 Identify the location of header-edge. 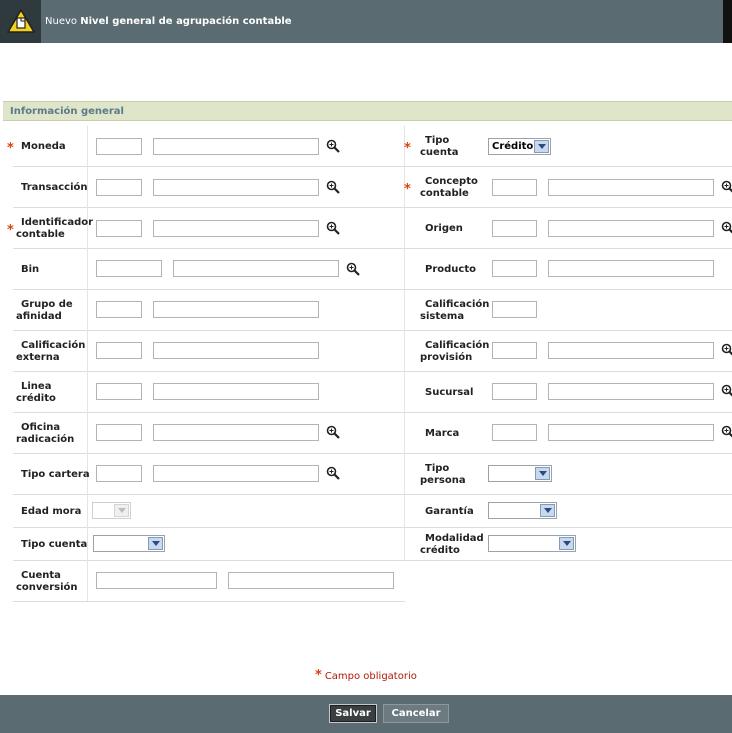
(727, 21).